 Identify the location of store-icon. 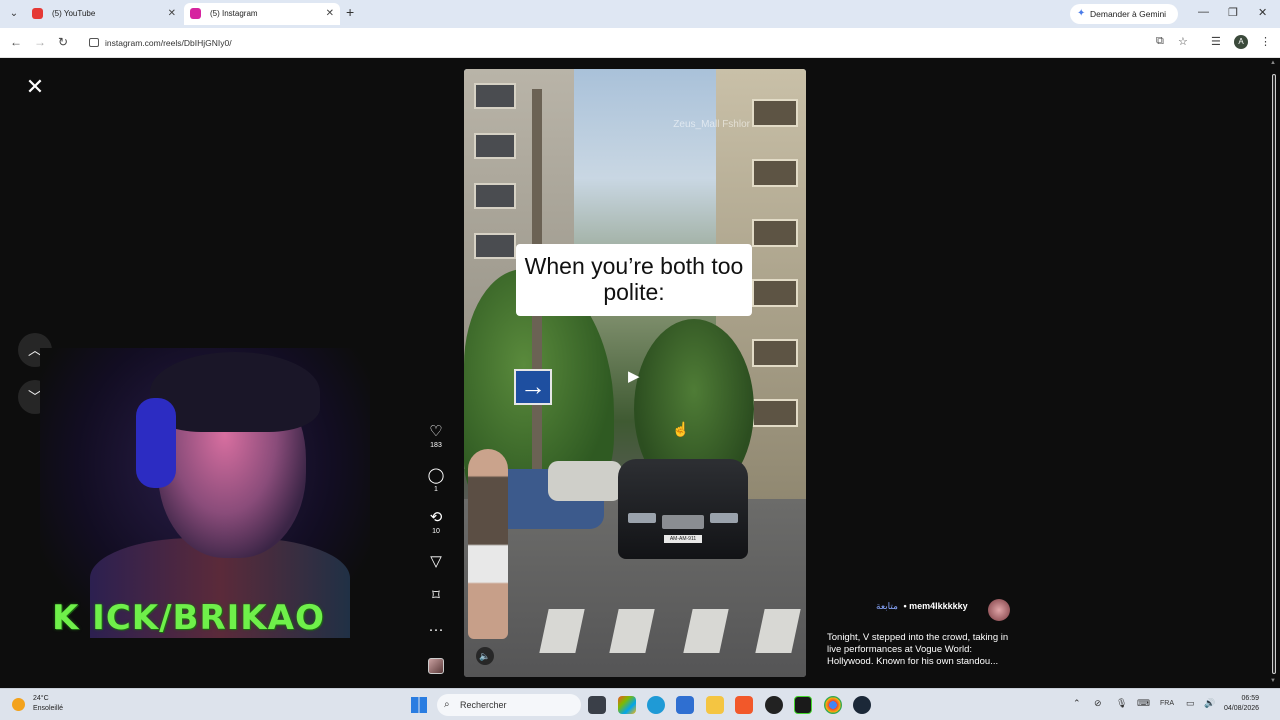
(685, 705).